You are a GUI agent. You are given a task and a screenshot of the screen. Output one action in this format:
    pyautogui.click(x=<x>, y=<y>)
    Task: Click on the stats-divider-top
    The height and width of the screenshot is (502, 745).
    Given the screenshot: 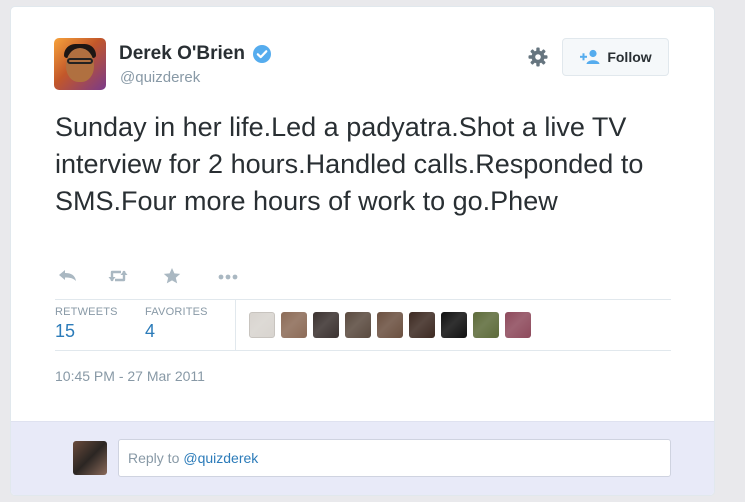 What is the action you would take?
    pyautogui.click(x=363, y=299)
    